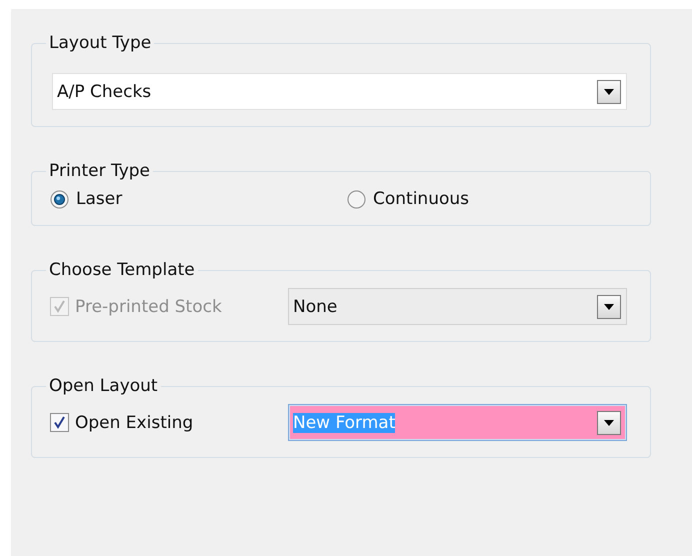 The width and height of the screenshot is (692, 556). What do you see at coordinates (100, 171) in the screenshot?
I see `group-title: Printer Type` at bounding box center [100, 171].